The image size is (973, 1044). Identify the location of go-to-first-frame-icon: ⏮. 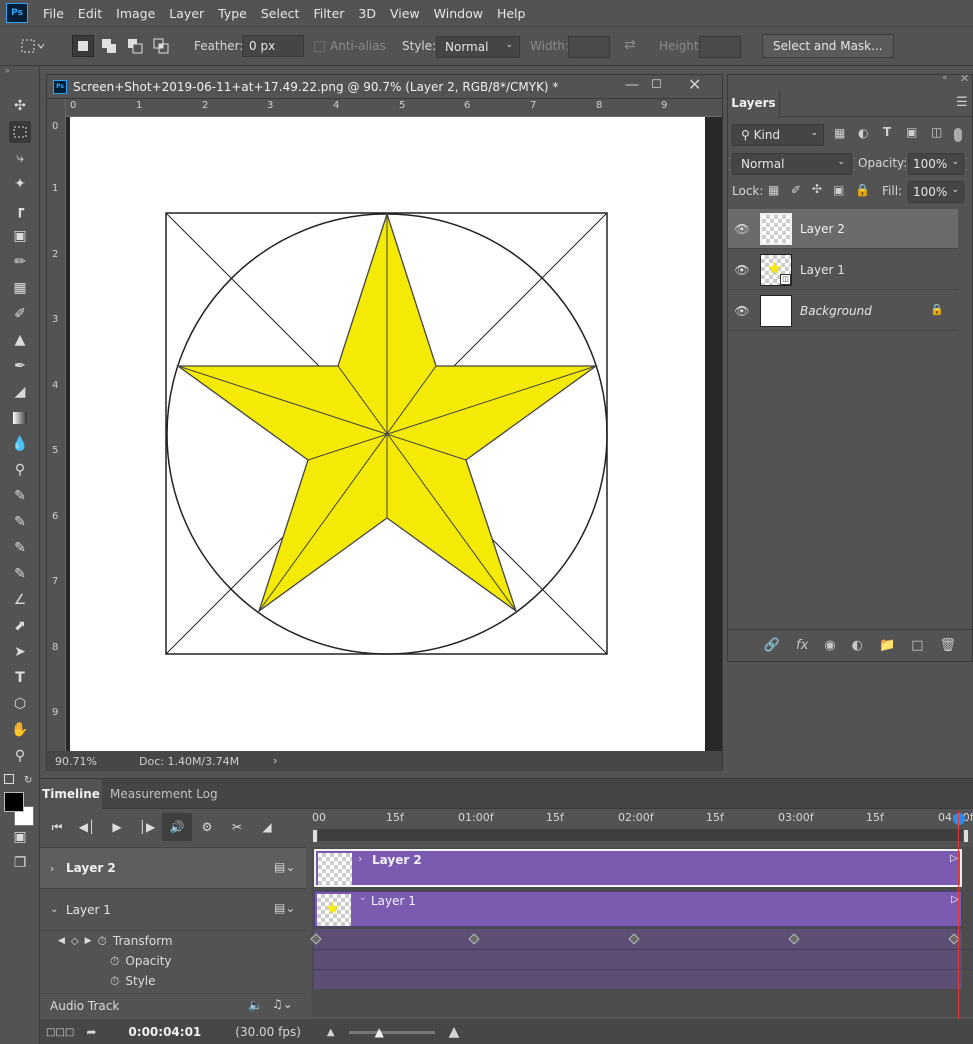
(57, 827).